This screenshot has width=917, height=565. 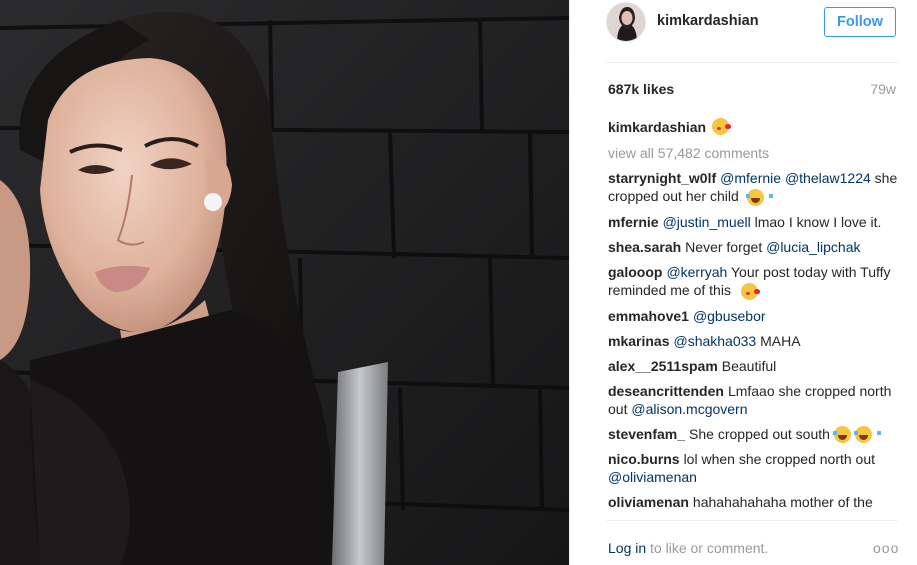 I want to click on more-options-icon: ooo, so click(x=886, y=548).